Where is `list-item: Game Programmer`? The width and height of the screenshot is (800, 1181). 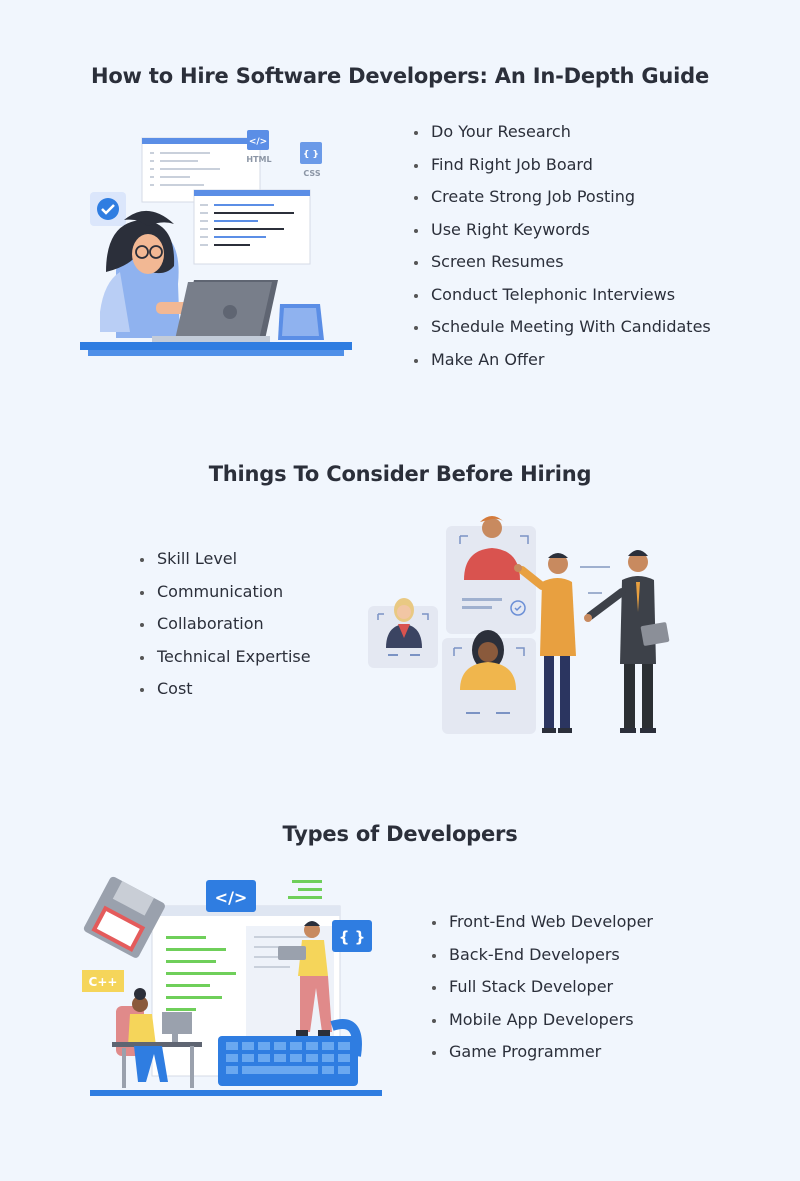 list-item: Game Programmer is located at coordinates (542, 1052).